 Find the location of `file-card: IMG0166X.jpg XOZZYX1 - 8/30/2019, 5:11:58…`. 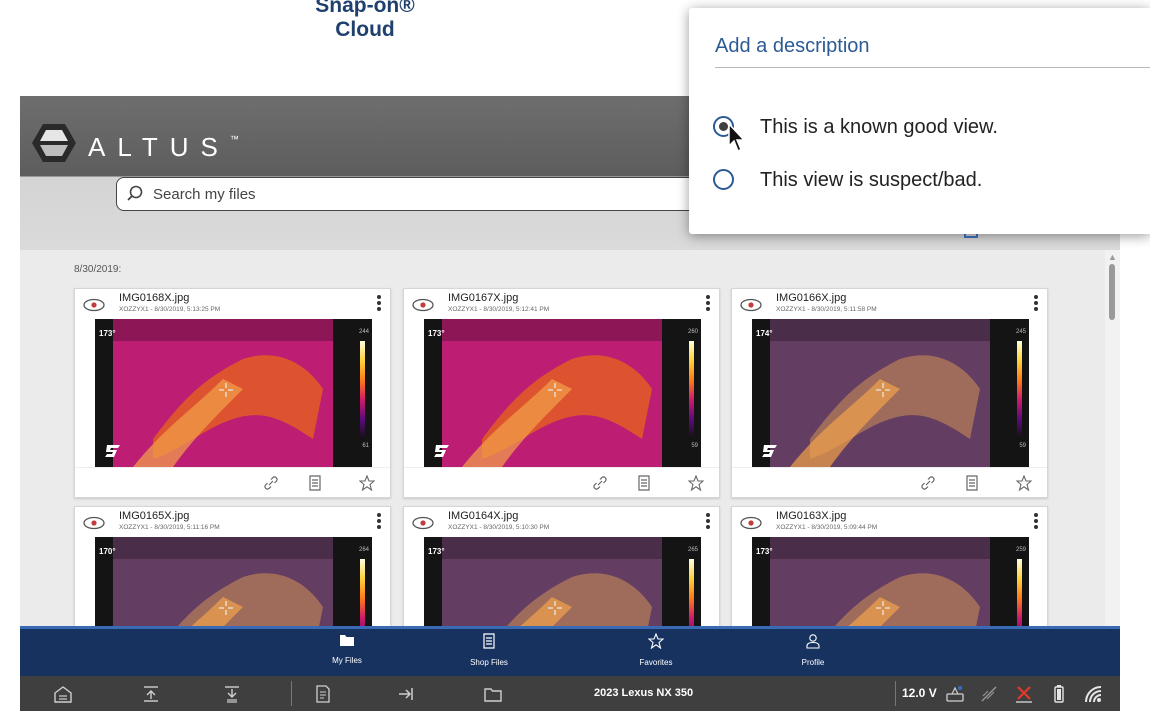

file-card: IMG0166X.jpg XOZZYX1 - 8/30/2019, 5:11:58… is located at coordinates (889, 393).